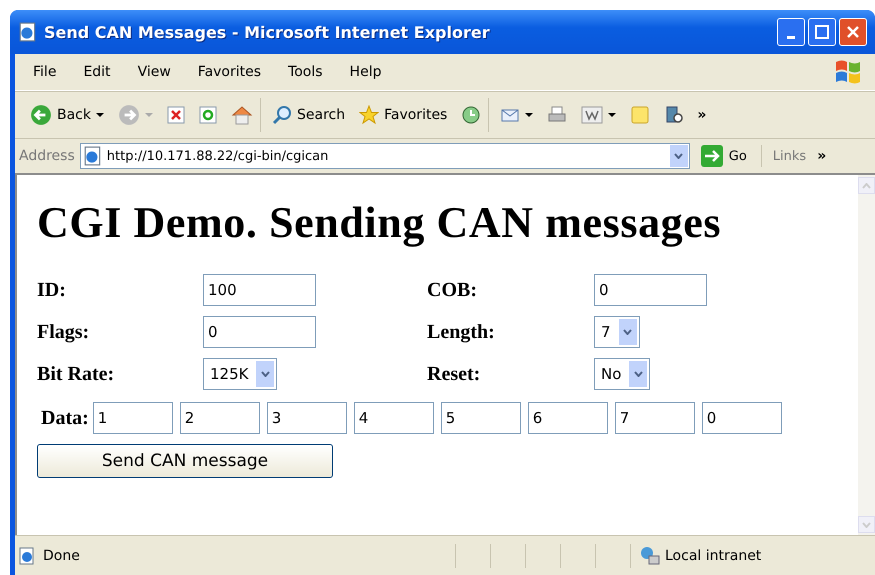 This screenshot has height=575, width=875. I want to click on select-field: 7, so click(617, 332).